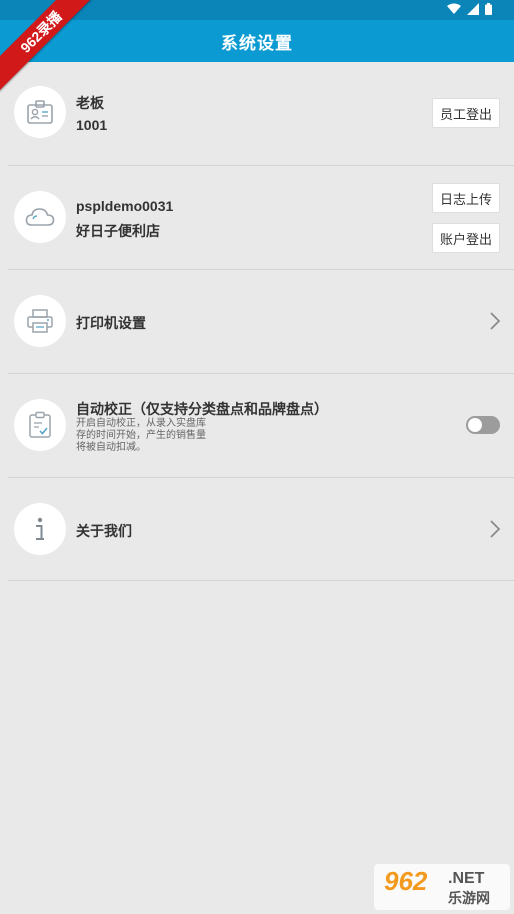 The width and height of the screenshot is (514, 914). Describe the element at coordinates (469, 898) in the screenshot. I see `watermark-cn: 乐游网` at that location.